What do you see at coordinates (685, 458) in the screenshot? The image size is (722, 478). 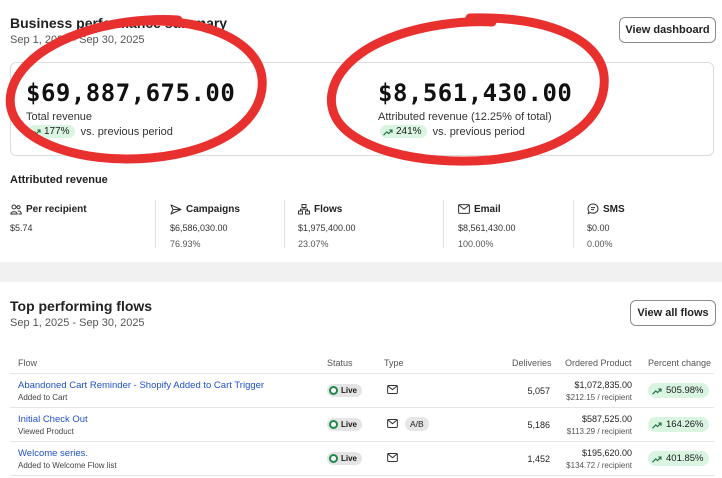 I see `percent-change-value: 401.85%` at bounding box center [685, 458].